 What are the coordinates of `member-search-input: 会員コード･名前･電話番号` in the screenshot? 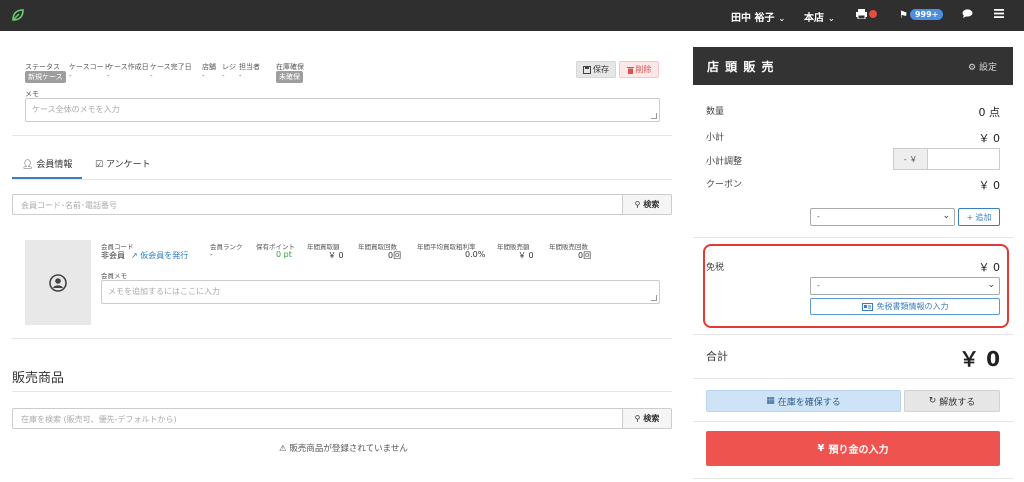 It's located at (317, 204).